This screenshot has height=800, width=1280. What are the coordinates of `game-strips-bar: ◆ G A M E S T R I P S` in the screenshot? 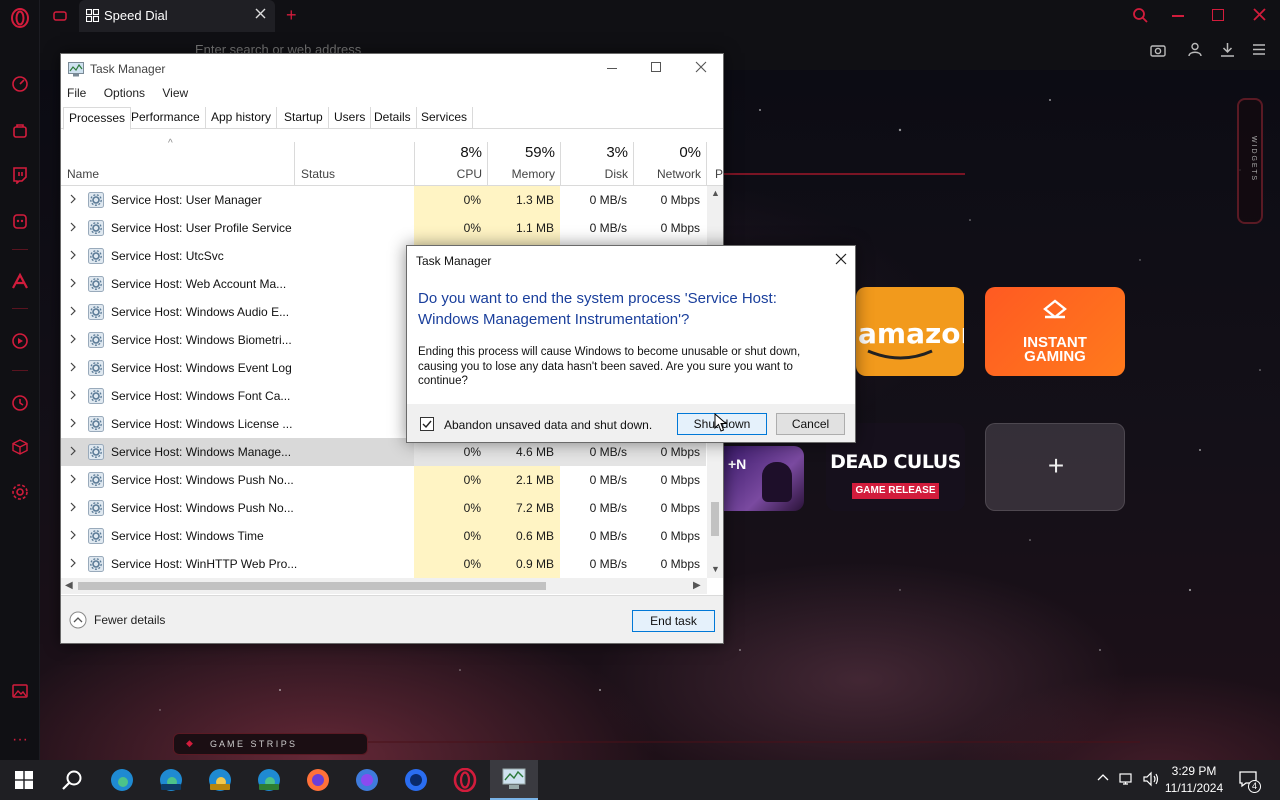 It's located at (270, 744).